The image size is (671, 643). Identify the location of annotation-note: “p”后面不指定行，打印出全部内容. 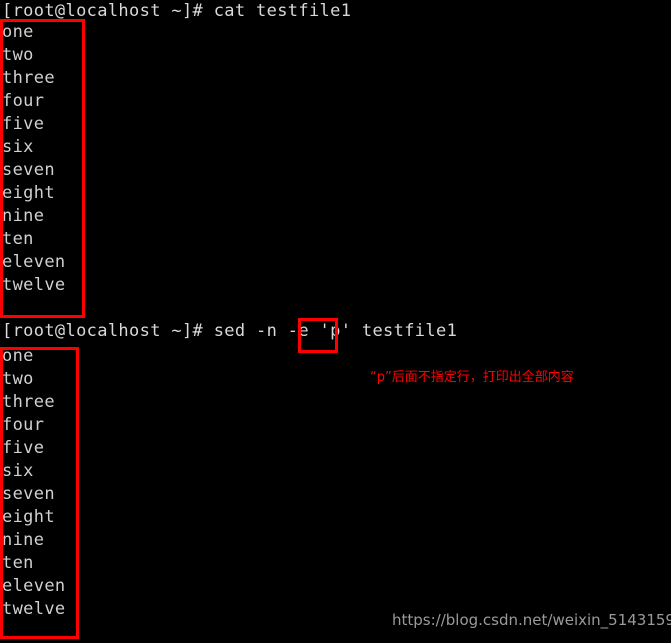
(472, 377).